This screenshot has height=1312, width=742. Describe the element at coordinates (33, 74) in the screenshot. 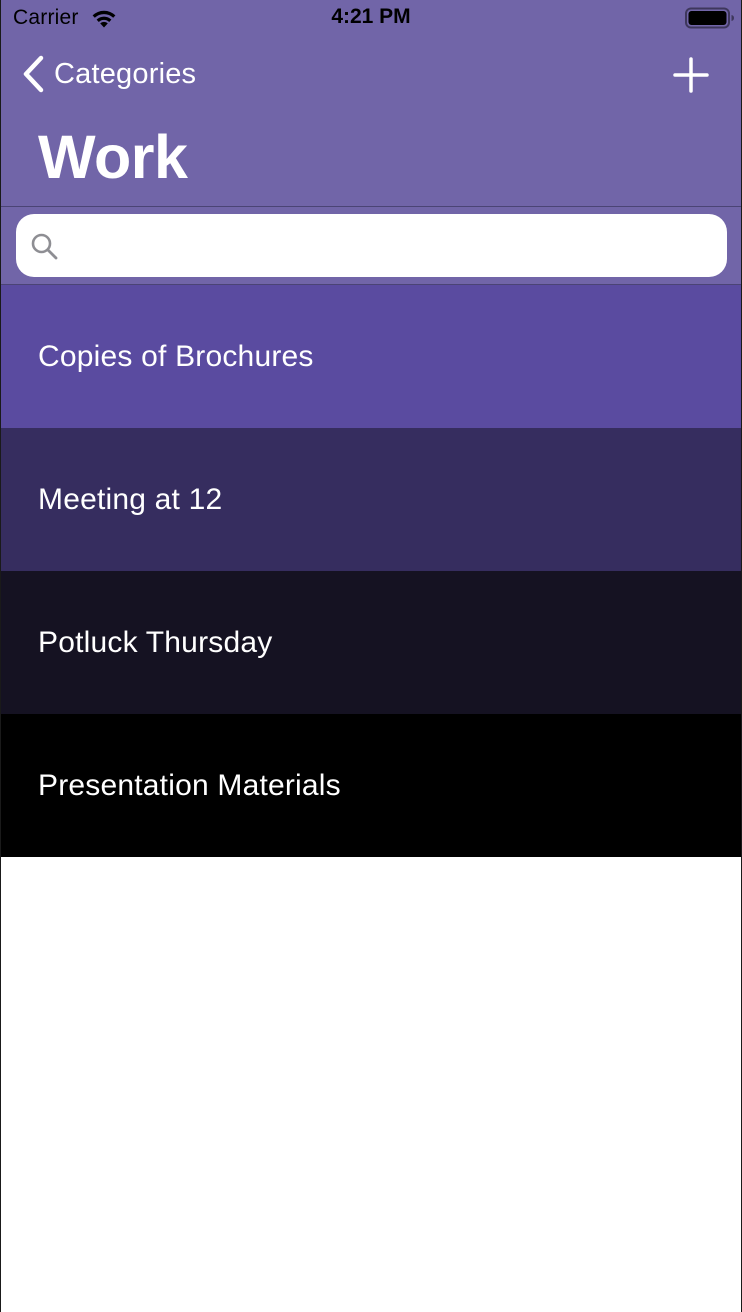

I see `chevron-left-icon` at that location.